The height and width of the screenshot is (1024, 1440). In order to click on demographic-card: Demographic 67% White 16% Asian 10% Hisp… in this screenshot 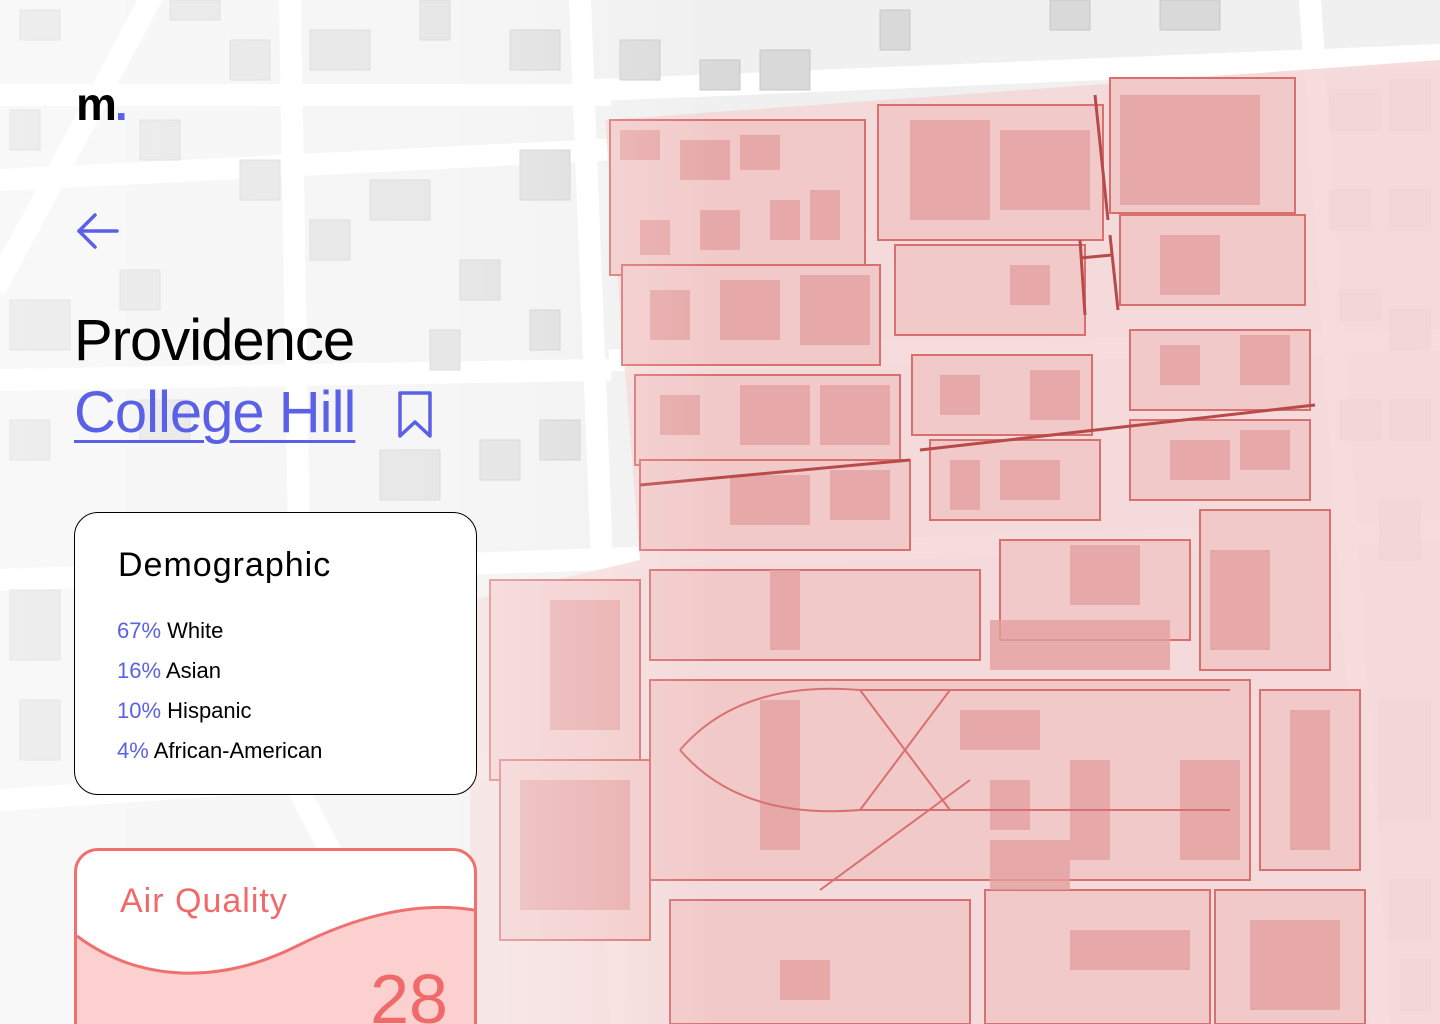, I will do `click(275, 653)`.